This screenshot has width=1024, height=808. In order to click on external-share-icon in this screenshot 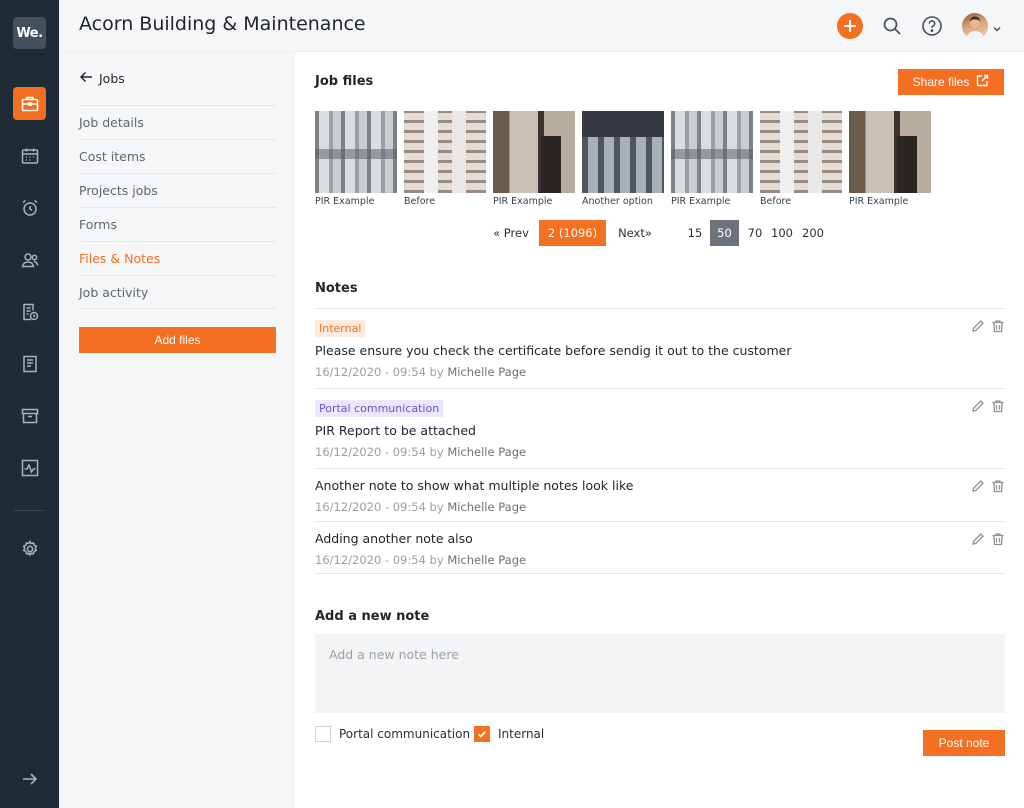, I will do `click(982, 82)`.